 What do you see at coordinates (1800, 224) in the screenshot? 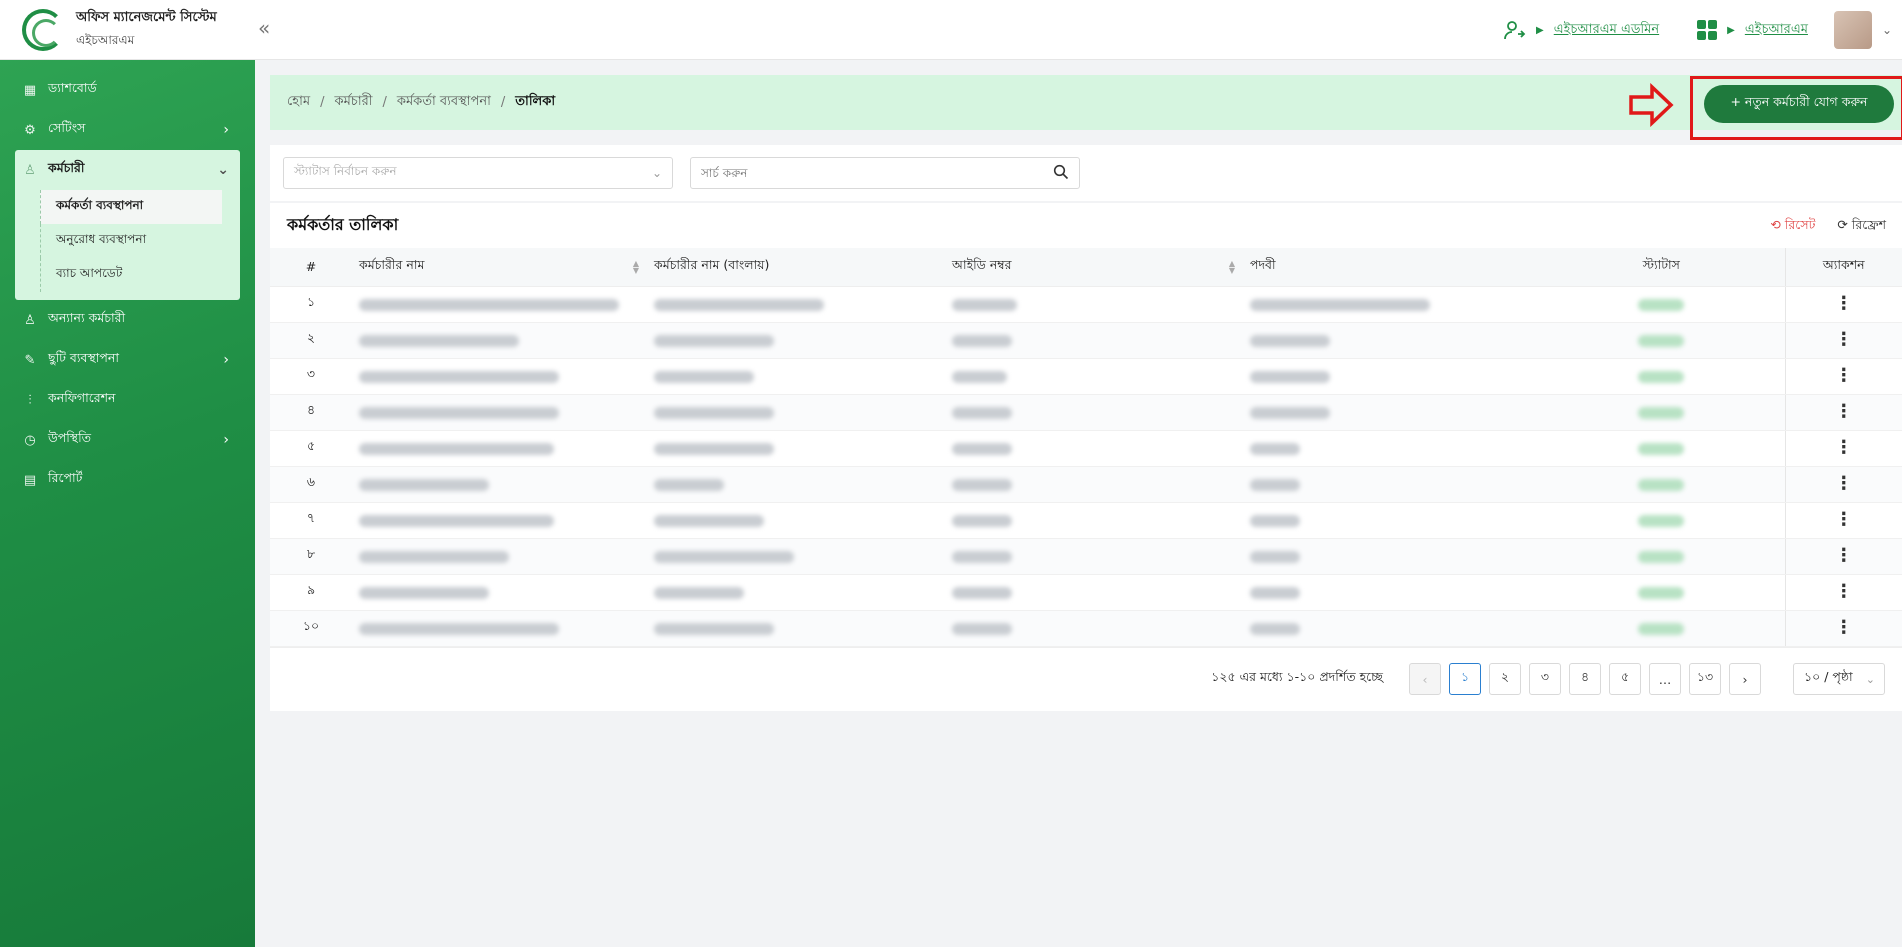
I see `reset-label: রিসেট` at bounding box center [1800, 224].